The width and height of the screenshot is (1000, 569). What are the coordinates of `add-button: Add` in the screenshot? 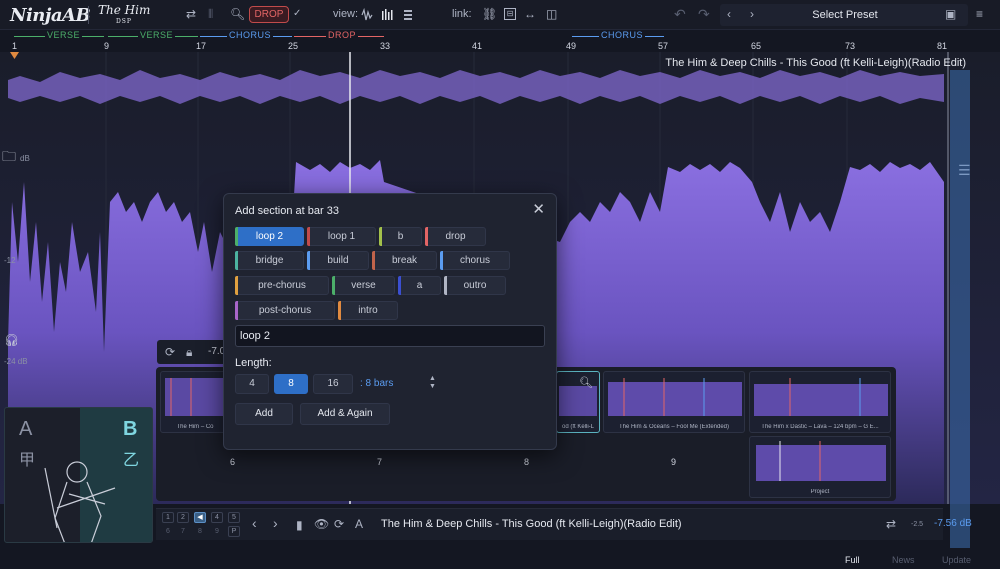 It's located at (264, 414).